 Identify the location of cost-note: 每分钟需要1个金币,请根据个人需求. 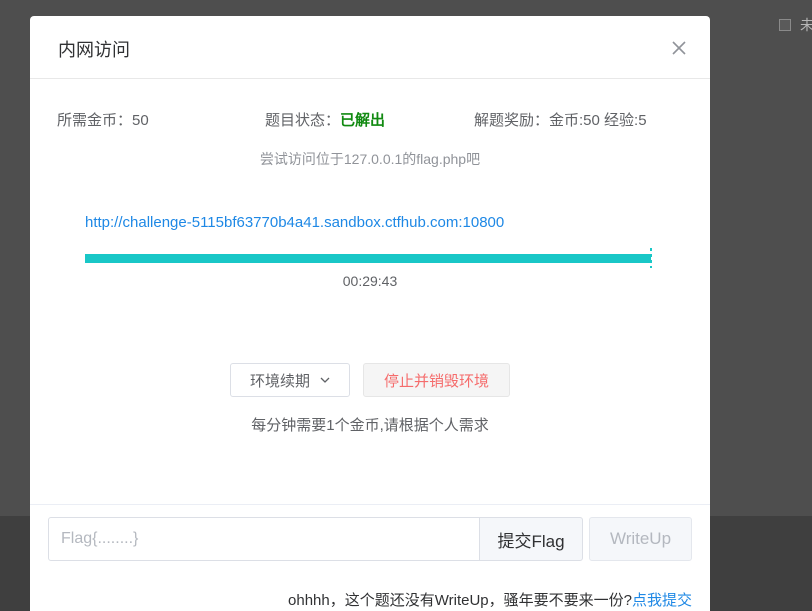
(370, 425).